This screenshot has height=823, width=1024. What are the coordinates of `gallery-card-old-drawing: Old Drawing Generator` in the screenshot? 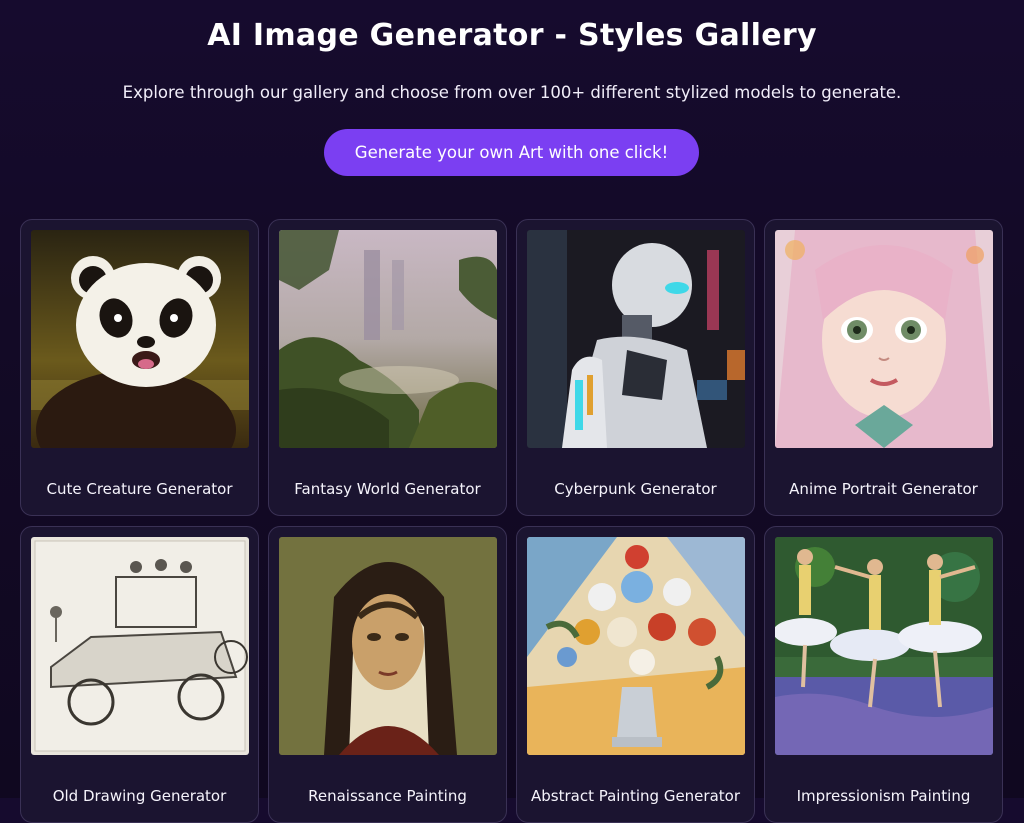 It's located at (139, 674).